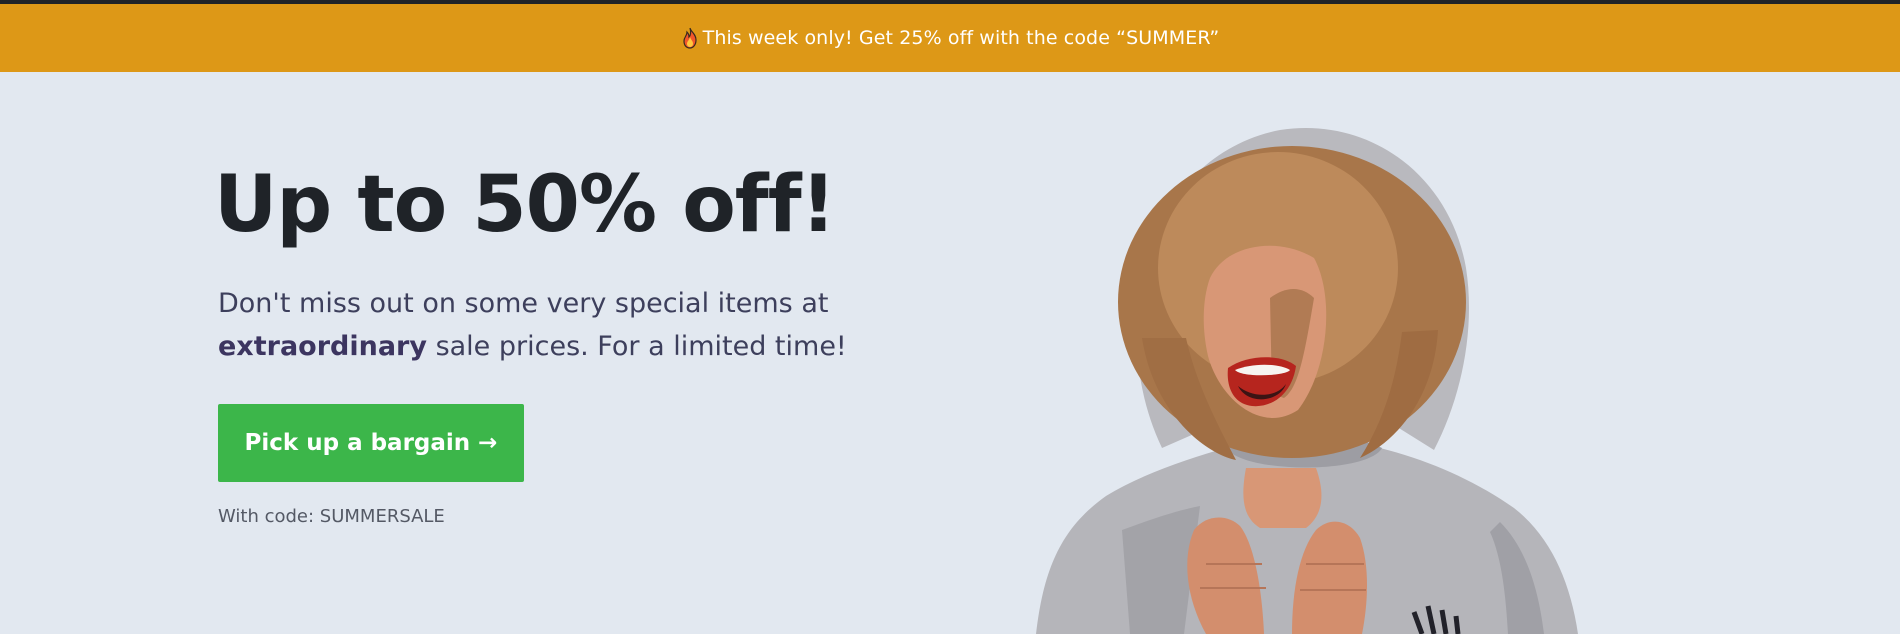 The width and height of the screenshot is (1900, 634). What do you see at coordinates (371, 443) in the screenshot?
I see `bargain-cta-button: Pick up a bargain →` at bounding box center [371, 443].